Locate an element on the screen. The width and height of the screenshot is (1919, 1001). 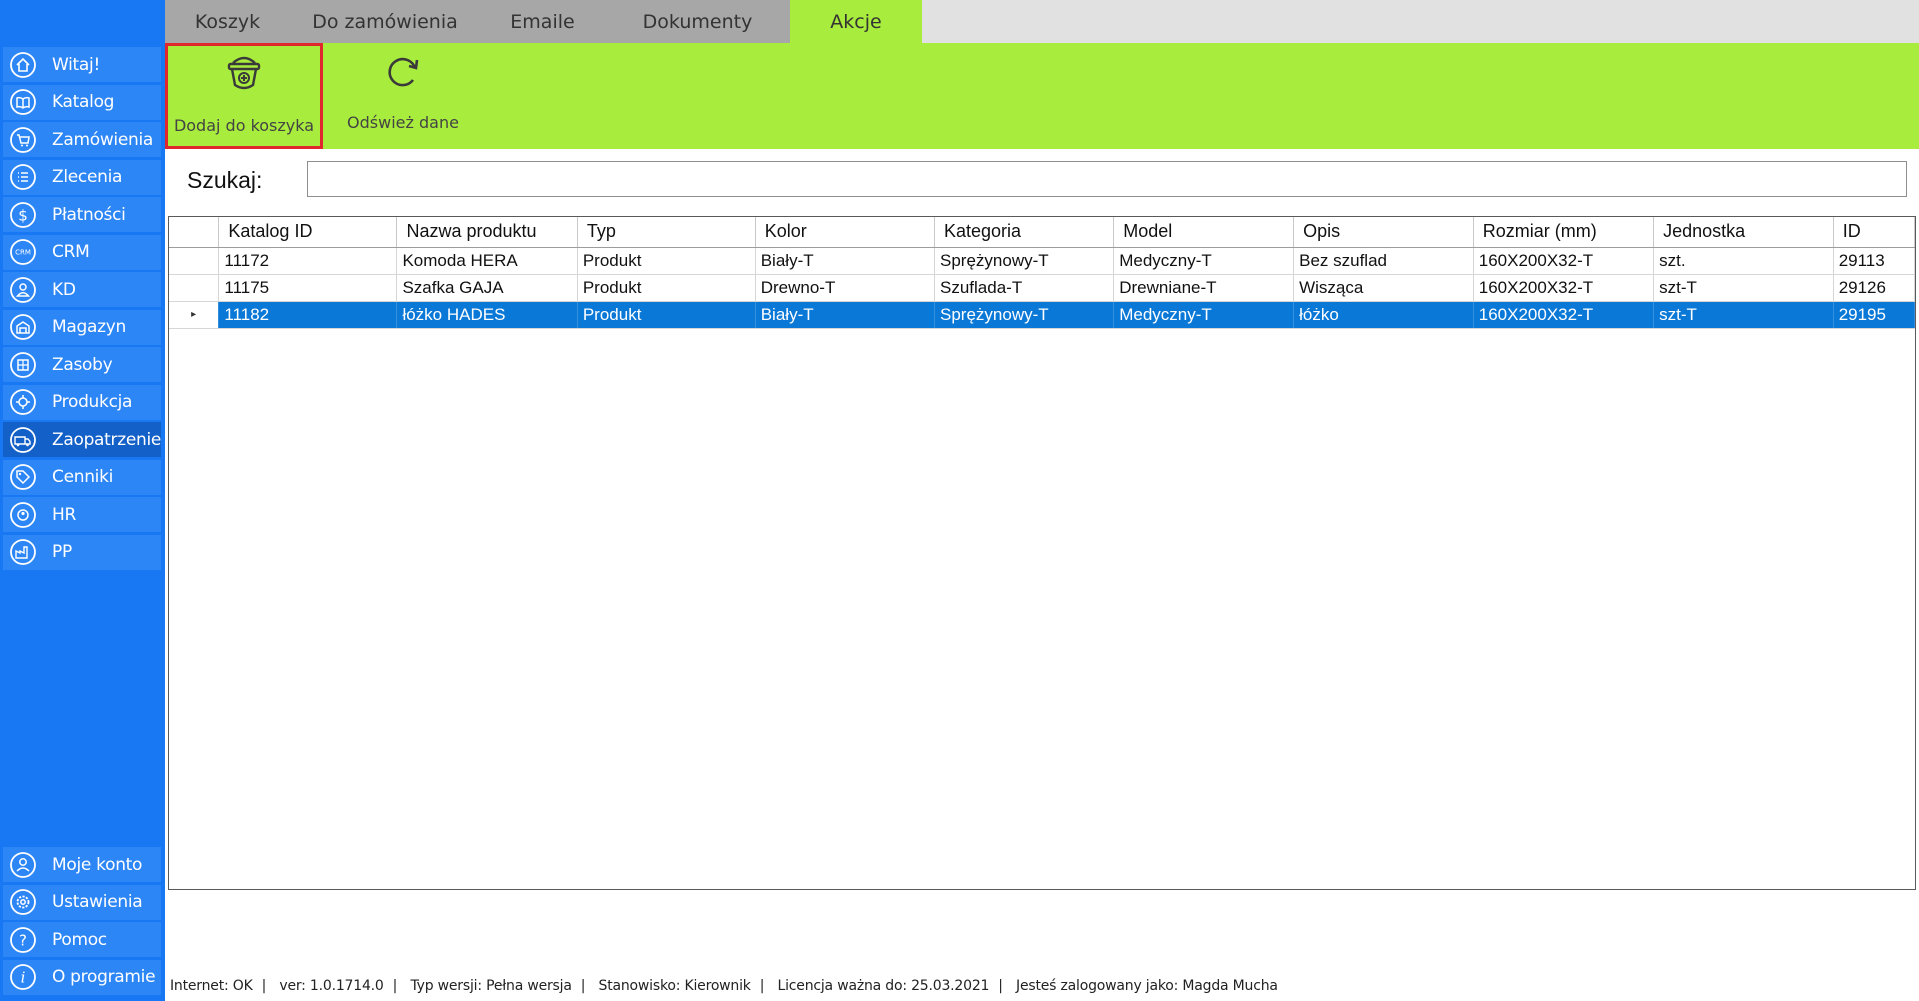
column-header: Kolor is located at coordinates (845, 232).